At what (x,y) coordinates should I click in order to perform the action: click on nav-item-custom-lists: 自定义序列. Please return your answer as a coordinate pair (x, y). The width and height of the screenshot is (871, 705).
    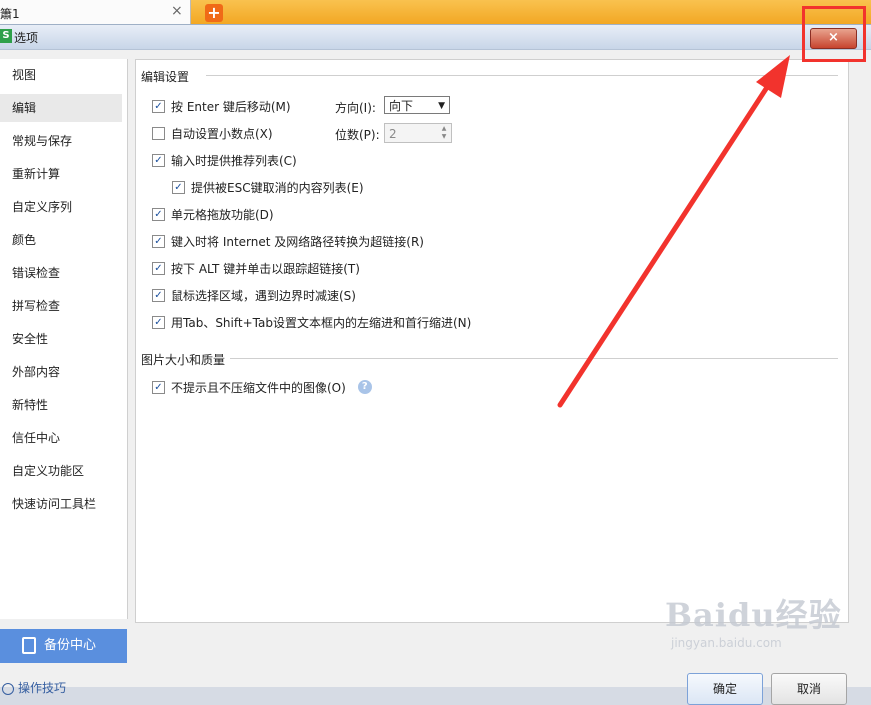
    Looking at the image, I should click on (61, 207).